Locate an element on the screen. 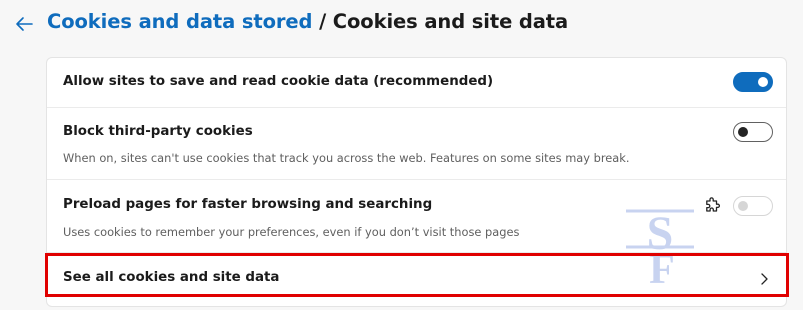  chevron-right-icon is located at coordinates (764, 279).